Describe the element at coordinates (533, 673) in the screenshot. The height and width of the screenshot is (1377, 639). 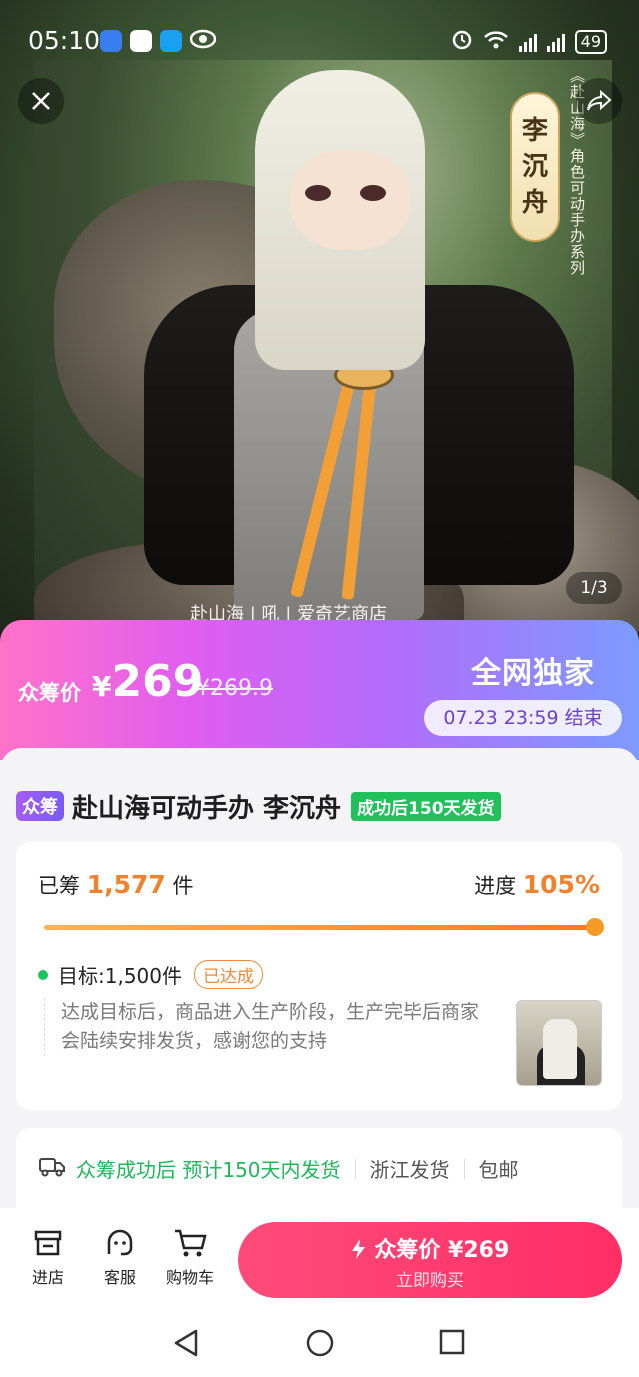
I see `exclusive-label: 全网独家` at that location.